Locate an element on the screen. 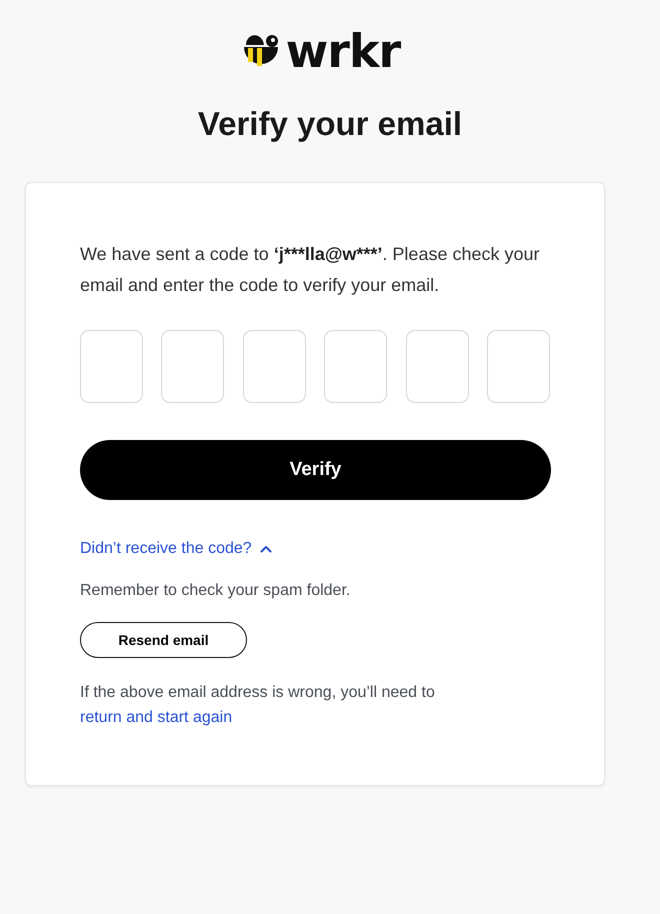 This screenshot has height=914, width=660. return-link: return and start again is located at coordinates (156, 717).